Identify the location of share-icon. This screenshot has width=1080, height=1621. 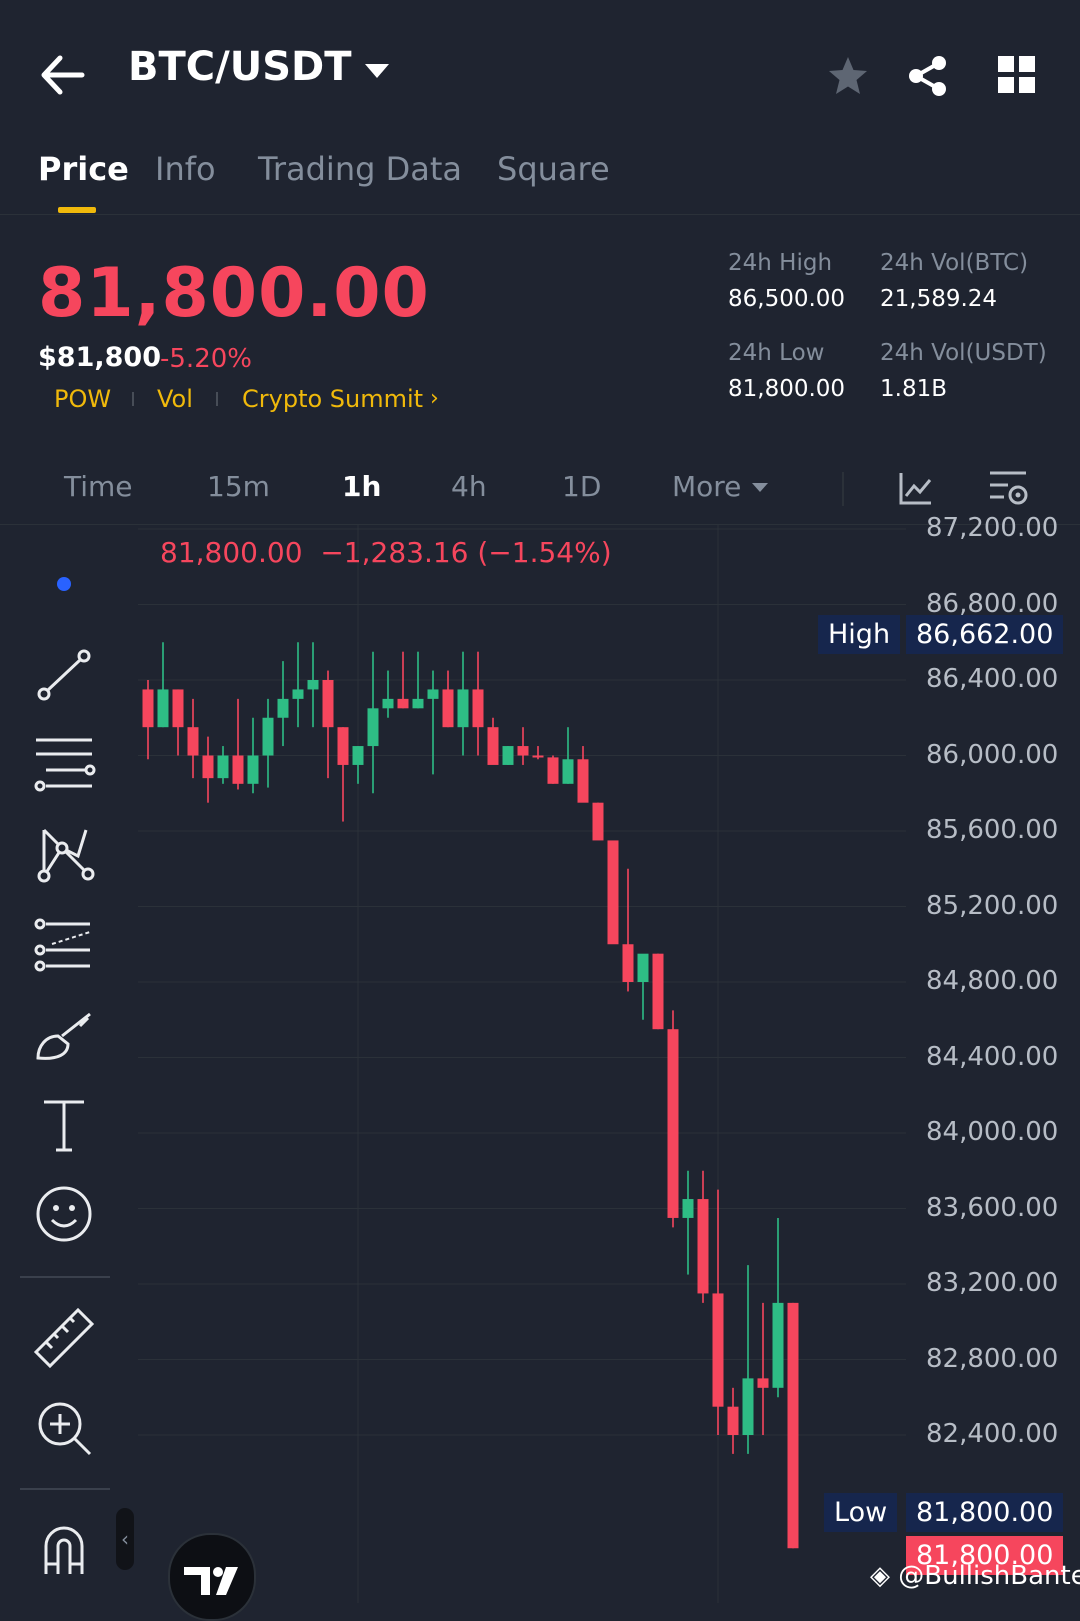
(928, 76).